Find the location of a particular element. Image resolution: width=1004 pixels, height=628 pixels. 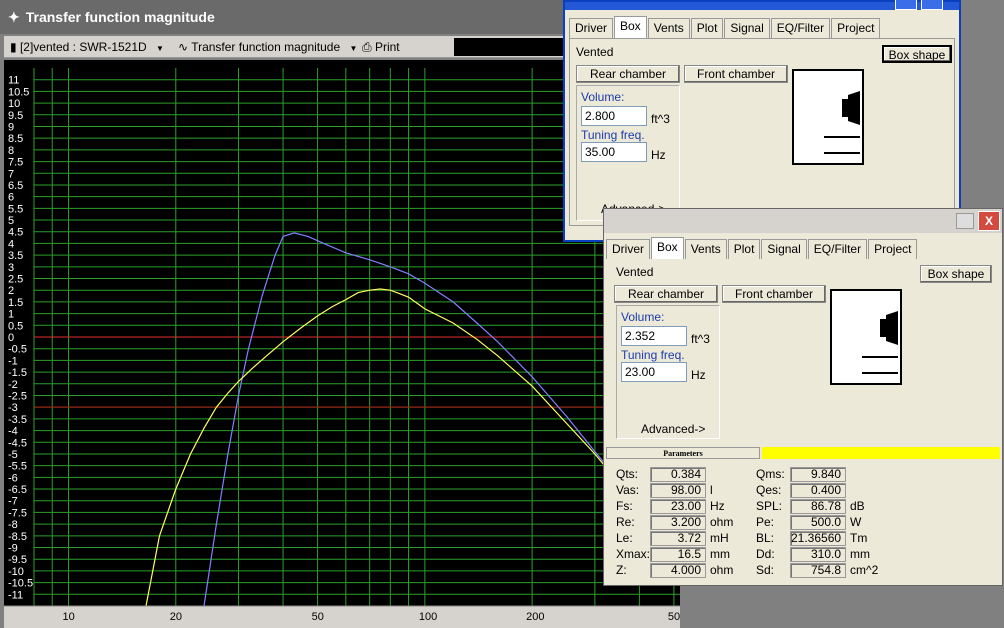

param-label: Le: is located at coordinates (624, 538).